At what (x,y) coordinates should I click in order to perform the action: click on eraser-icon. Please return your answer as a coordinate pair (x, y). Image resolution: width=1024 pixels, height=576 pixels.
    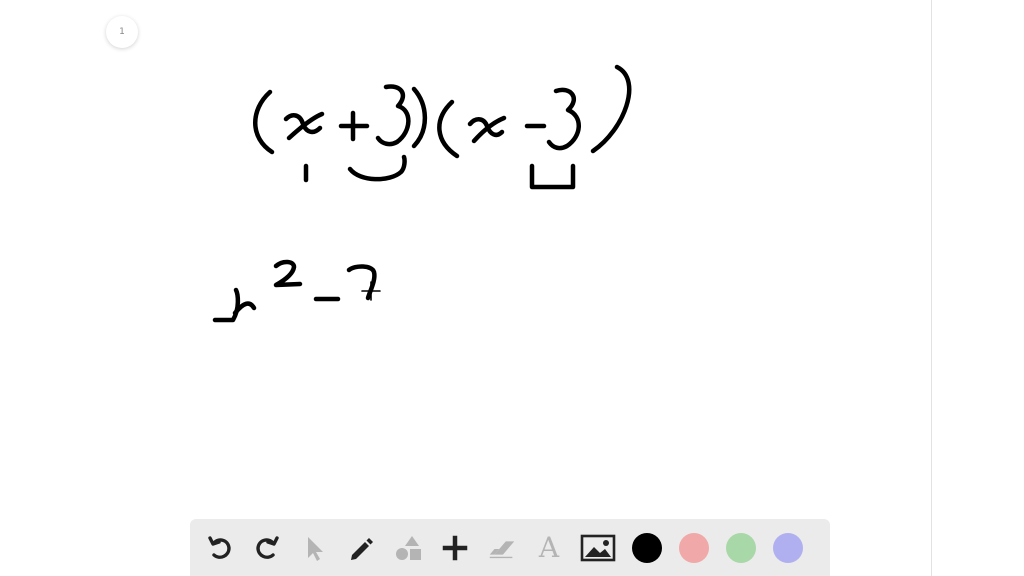
    Looking at the image, I should click on (502, 549).